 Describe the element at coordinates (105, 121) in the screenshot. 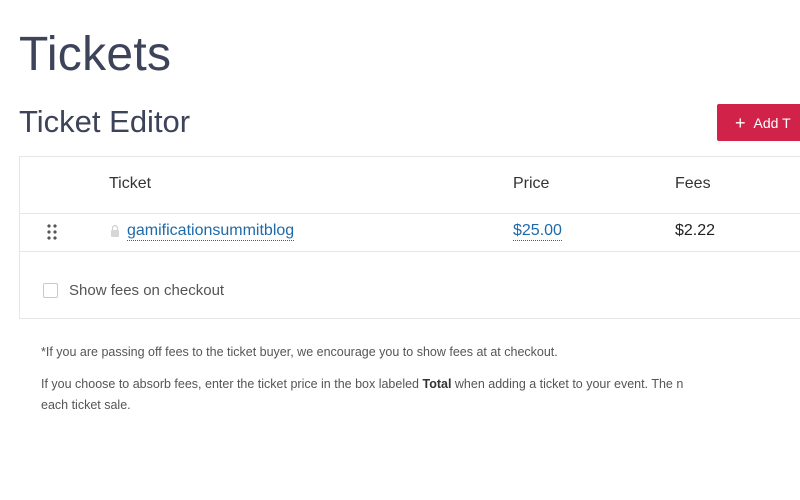

I see `ticket-editor-title: Ticket Editor` at that location.